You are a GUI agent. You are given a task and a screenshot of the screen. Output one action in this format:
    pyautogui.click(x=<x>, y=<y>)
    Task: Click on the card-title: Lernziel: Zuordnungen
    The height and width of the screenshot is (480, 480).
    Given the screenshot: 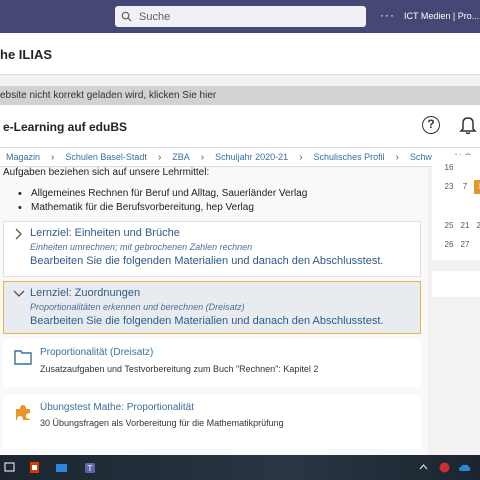 What is the action you would take?
    pyautogui.click(x=85, y=293)
    